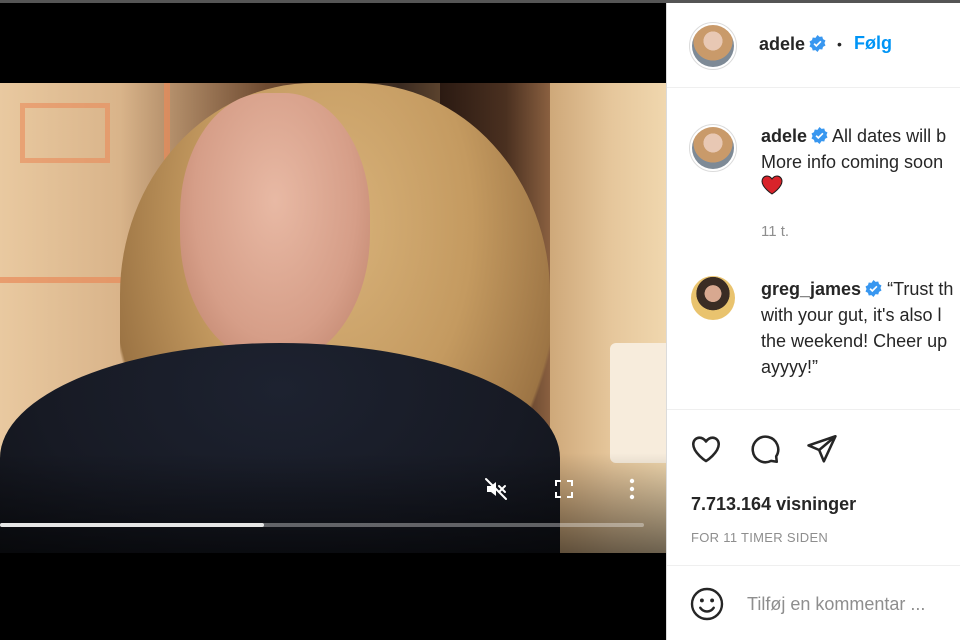 Image resolution: width=960 pixels, height=640 pixels. Describe the element at coordinates (65, 133) in the screenshot. I see `video-wall-pattern-inner` at that location.